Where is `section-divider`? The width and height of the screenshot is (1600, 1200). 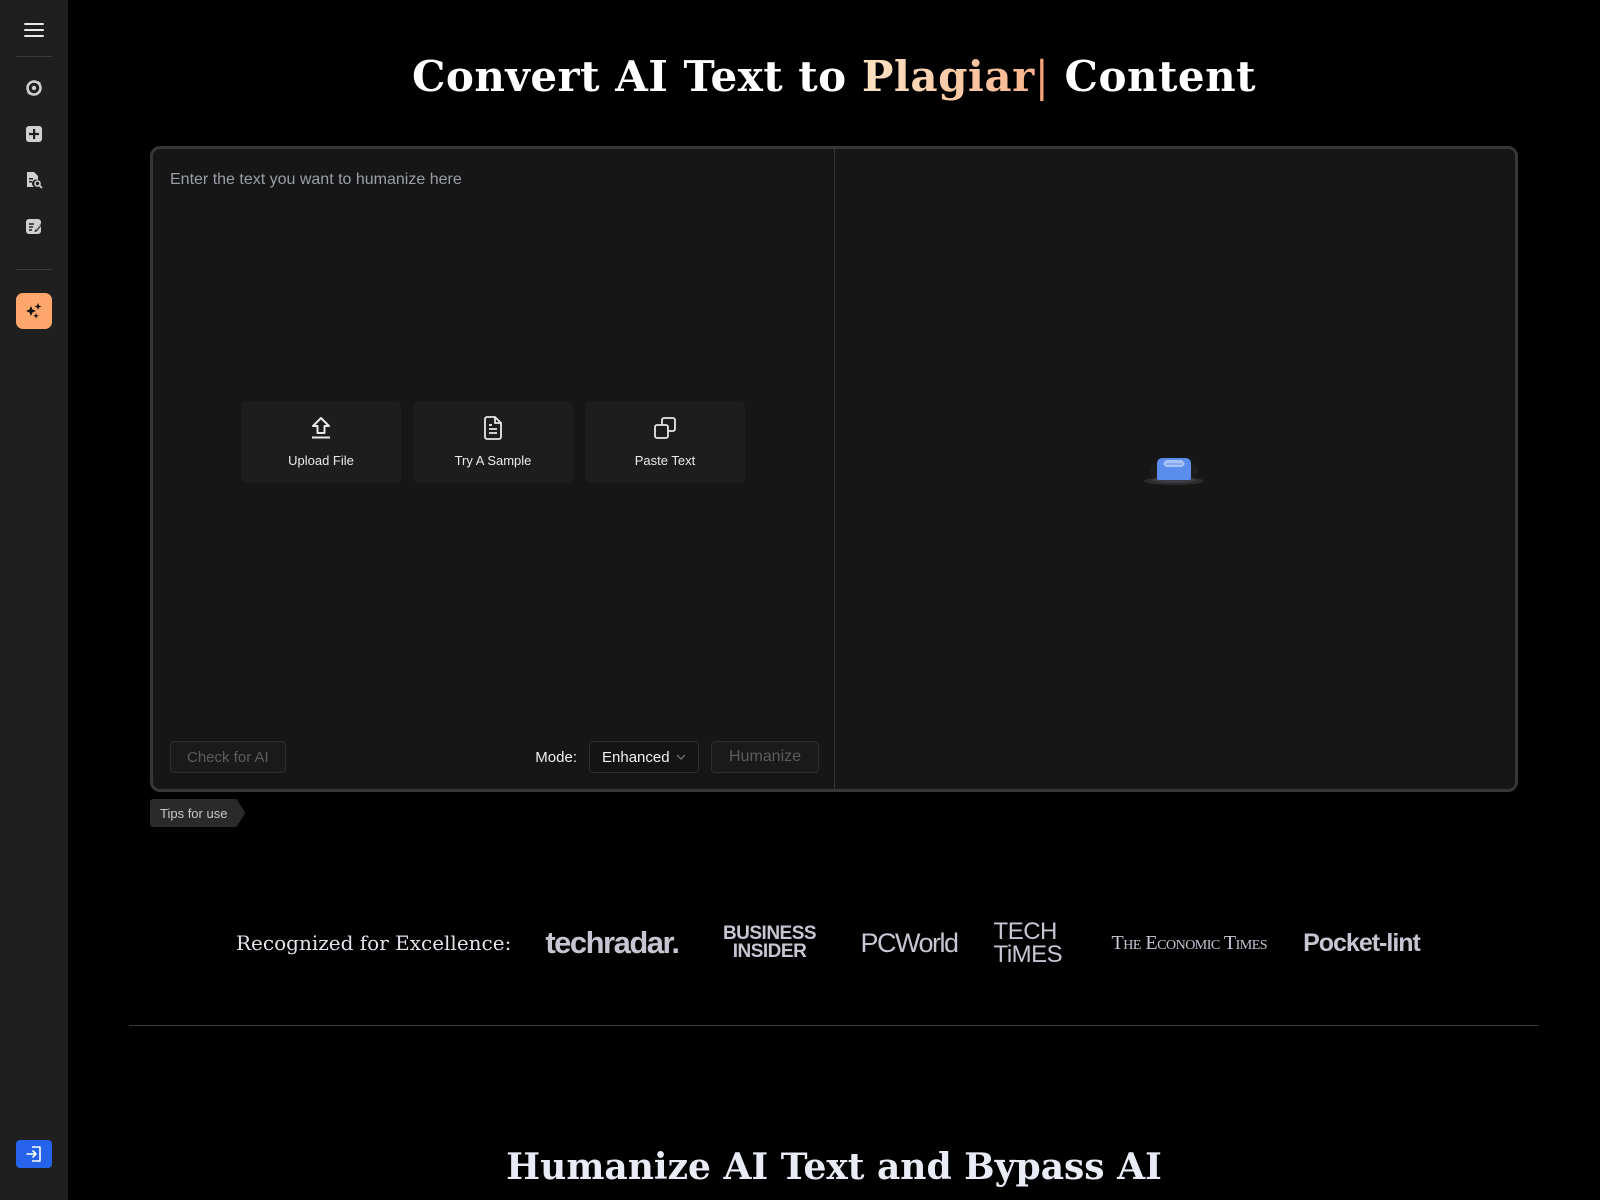
section-divider is located at coordinates (834, 1025).